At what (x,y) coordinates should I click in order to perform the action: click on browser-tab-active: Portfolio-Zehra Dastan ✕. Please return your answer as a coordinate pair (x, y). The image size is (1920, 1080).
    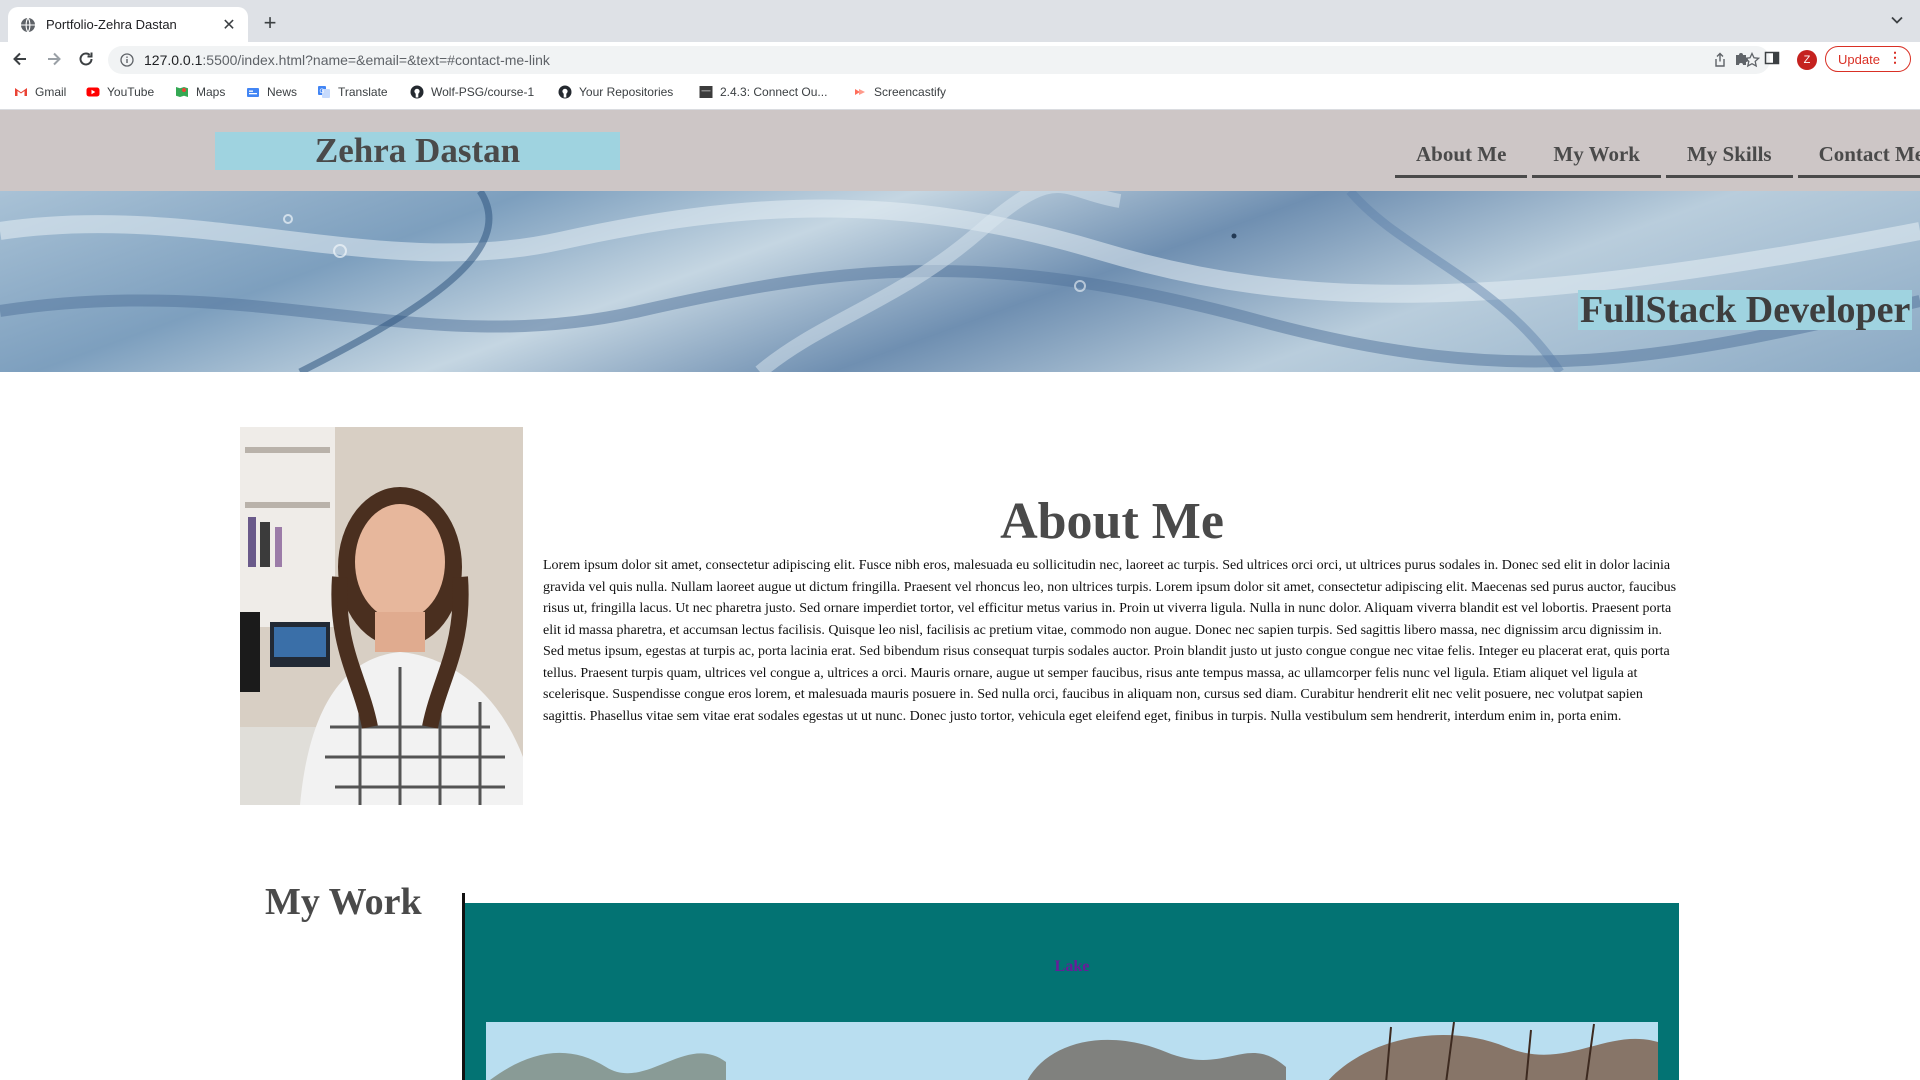
    Looking at the image, I should click on (128, 24).